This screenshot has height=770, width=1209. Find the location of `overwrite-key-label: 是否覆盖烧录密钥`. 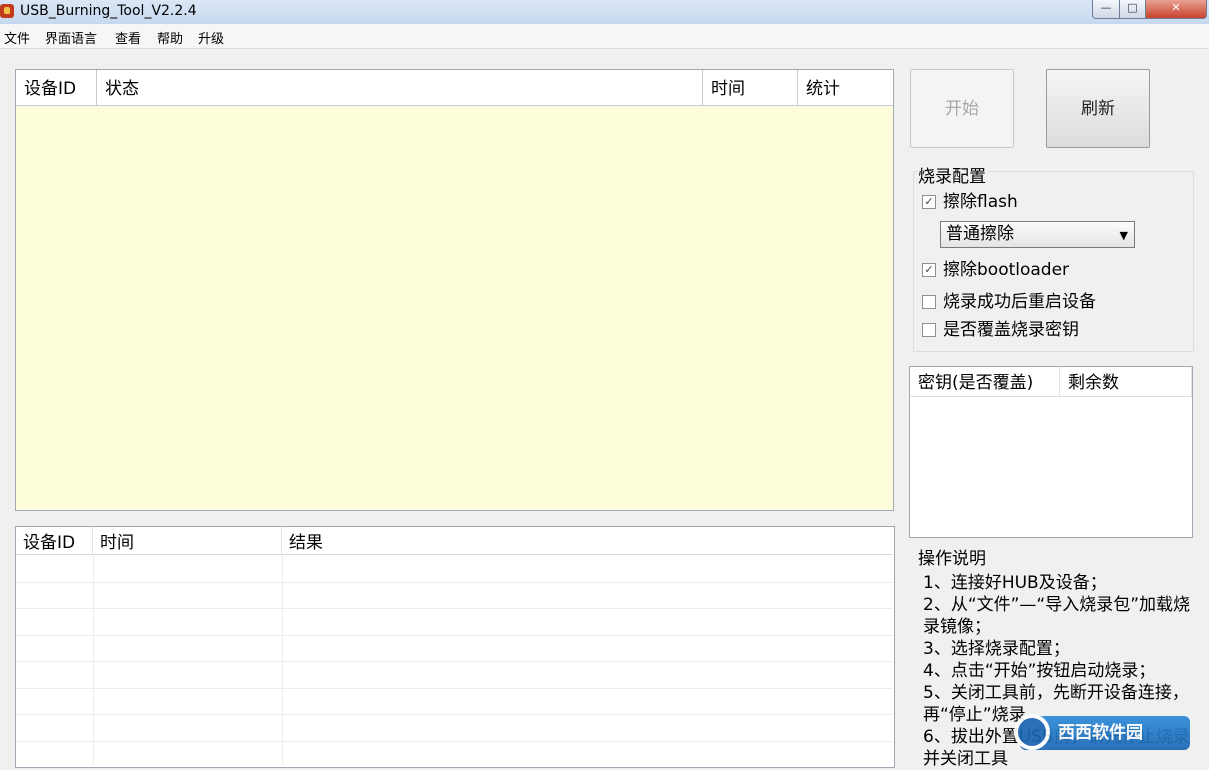

overwrite-key-label: 是否覆盖烧录密钥 is located at coordinates (1011, 330).